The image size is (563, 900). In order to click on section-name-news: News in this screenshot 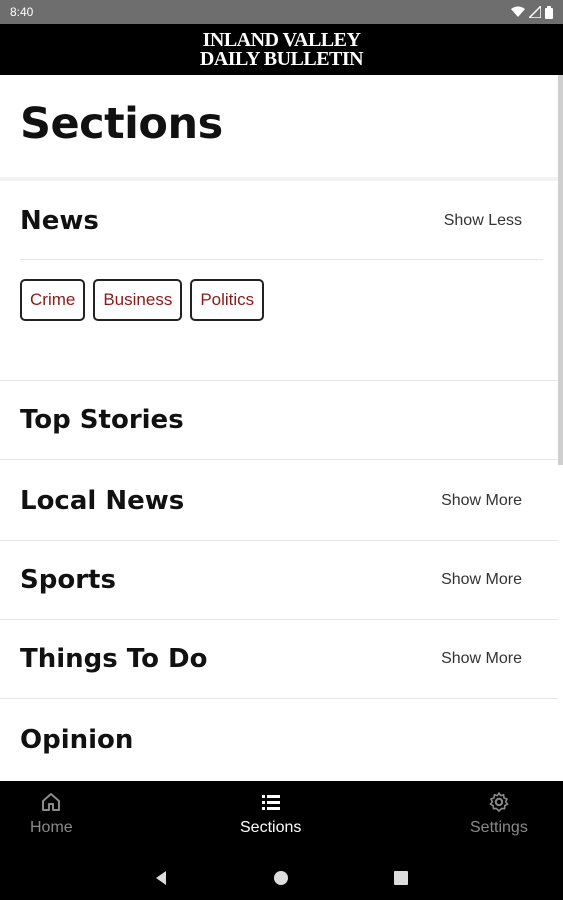, I will do `click(59, 220)`.